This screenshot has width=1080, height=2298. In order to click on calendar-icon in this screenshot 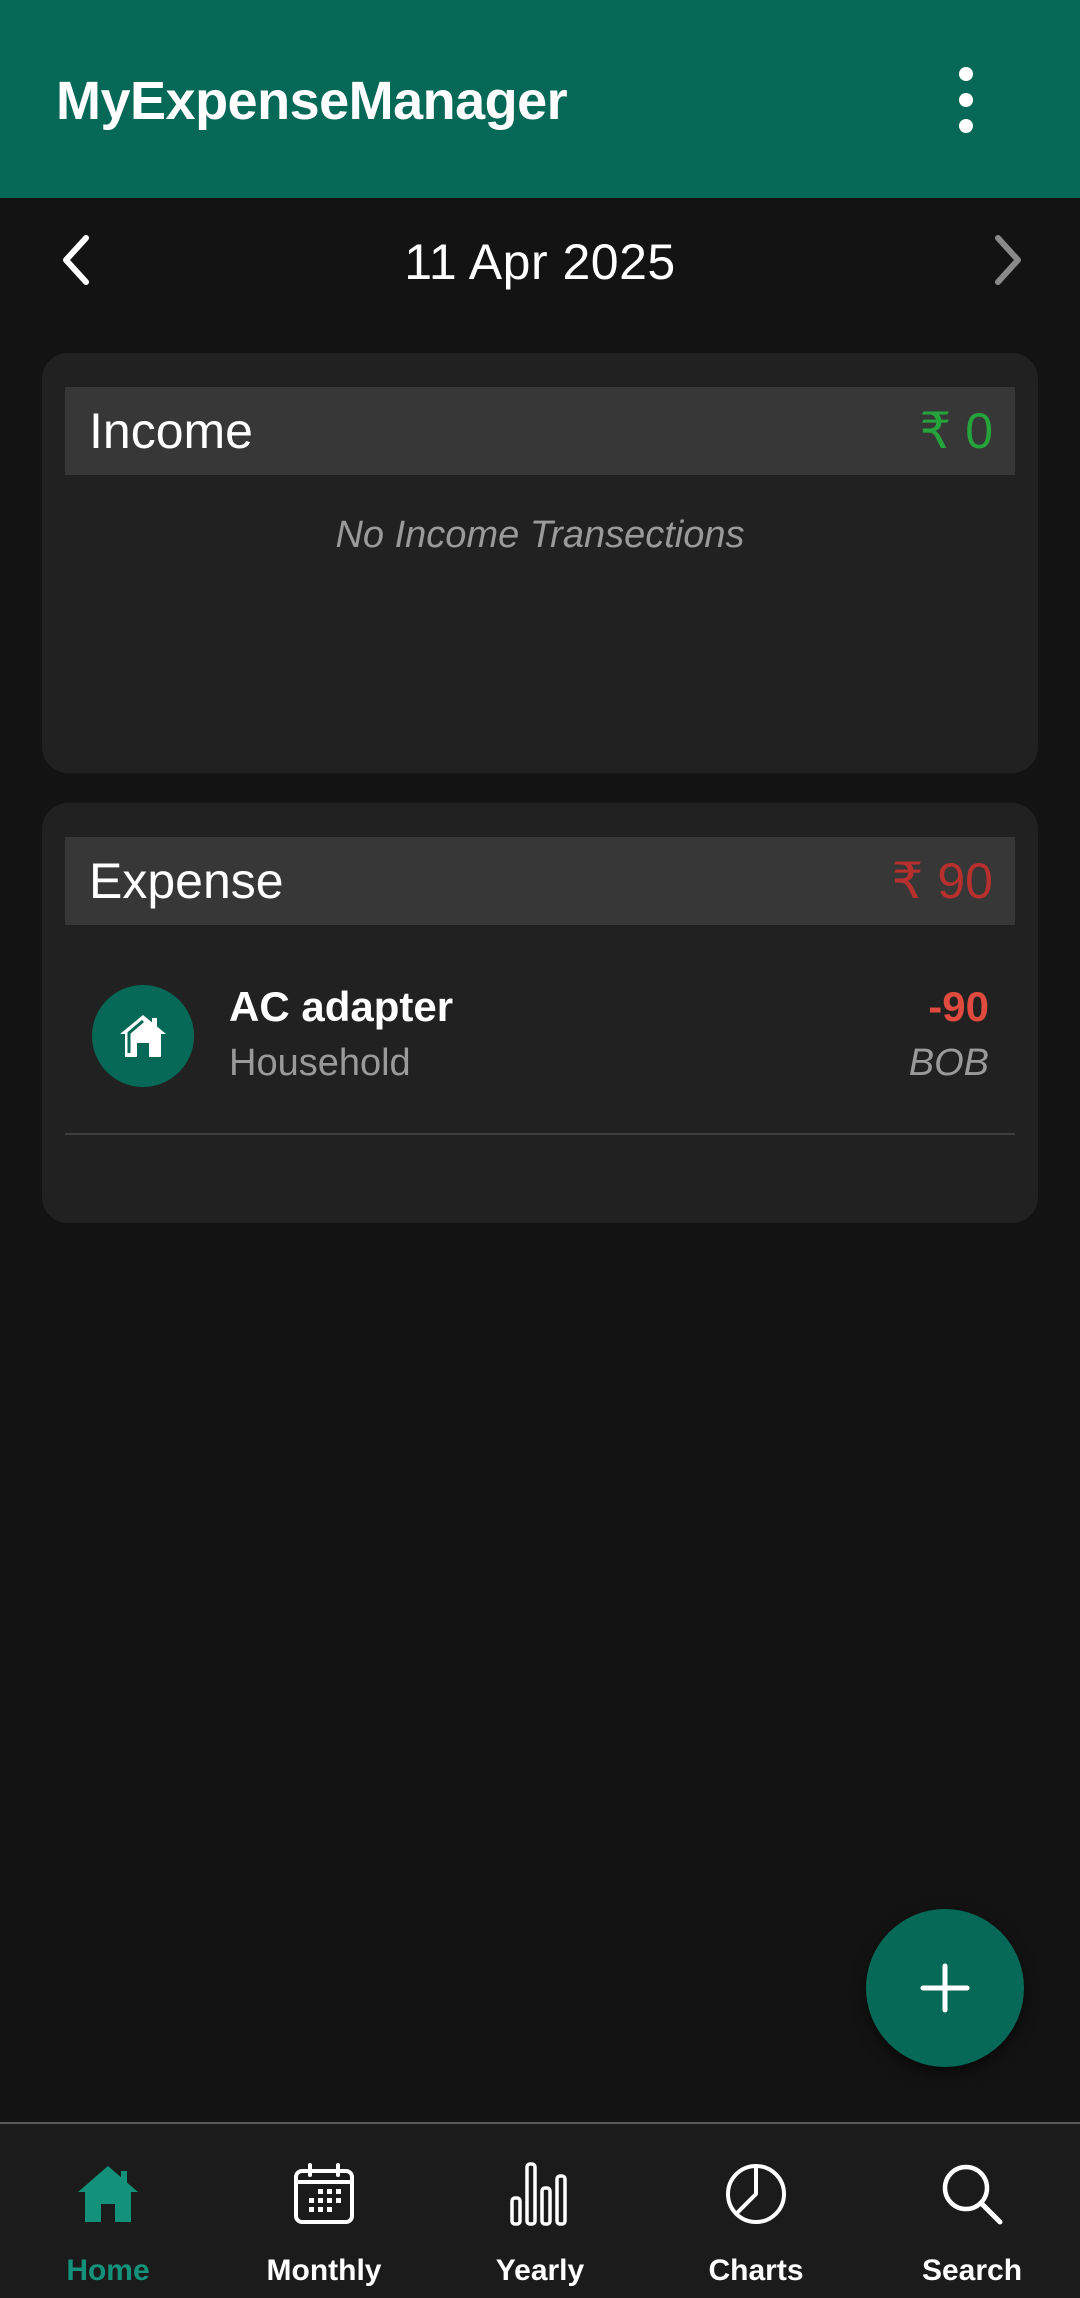, I will do `click(324, 2193)`.